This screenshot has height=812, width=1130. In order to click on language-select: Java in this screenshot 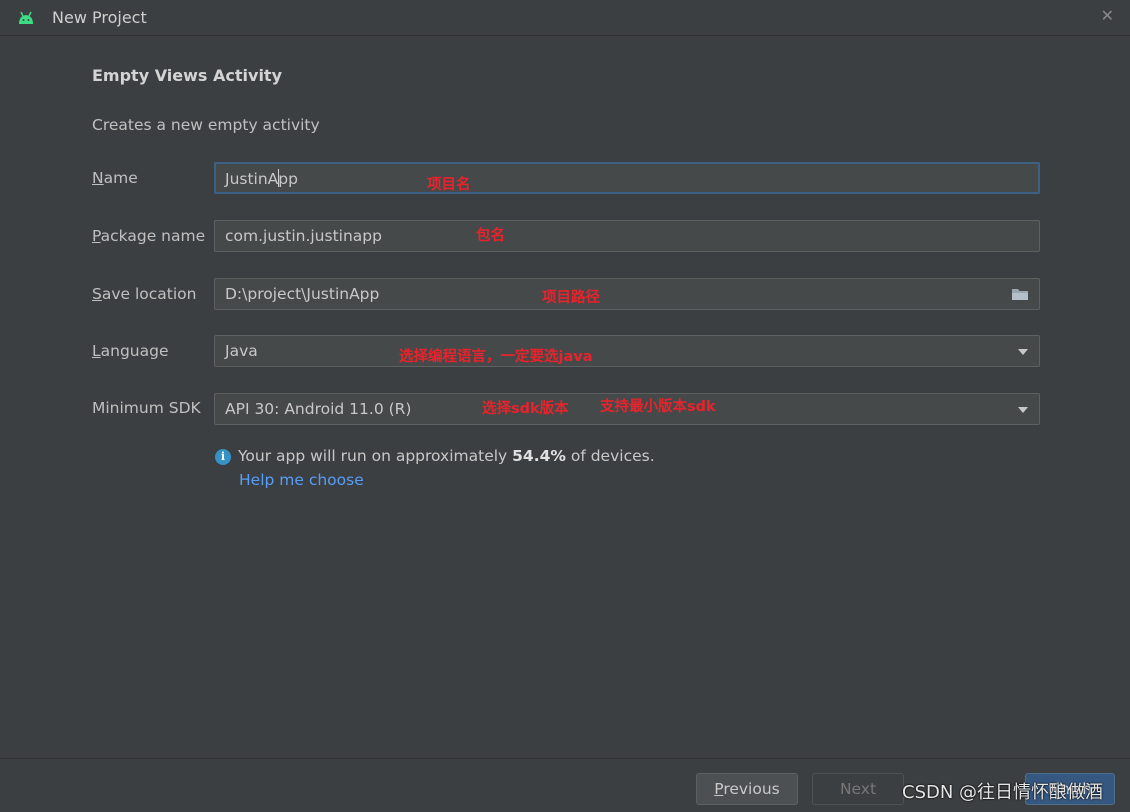, I will do `click(627, 351)`.